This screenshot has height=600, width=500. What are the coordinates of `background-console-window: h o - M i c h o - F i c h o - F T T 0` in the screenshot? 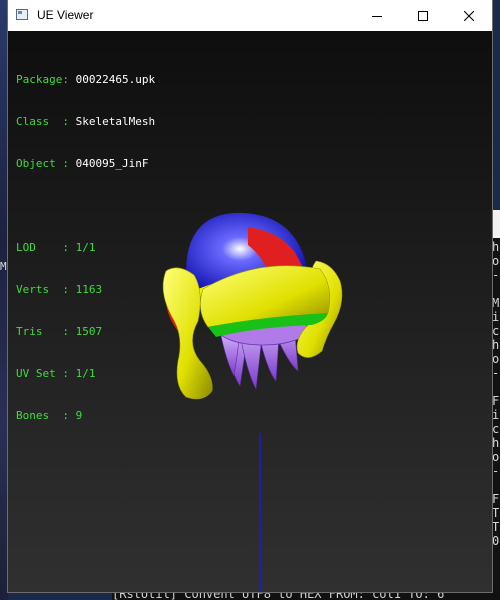 It's located at (495, 405).